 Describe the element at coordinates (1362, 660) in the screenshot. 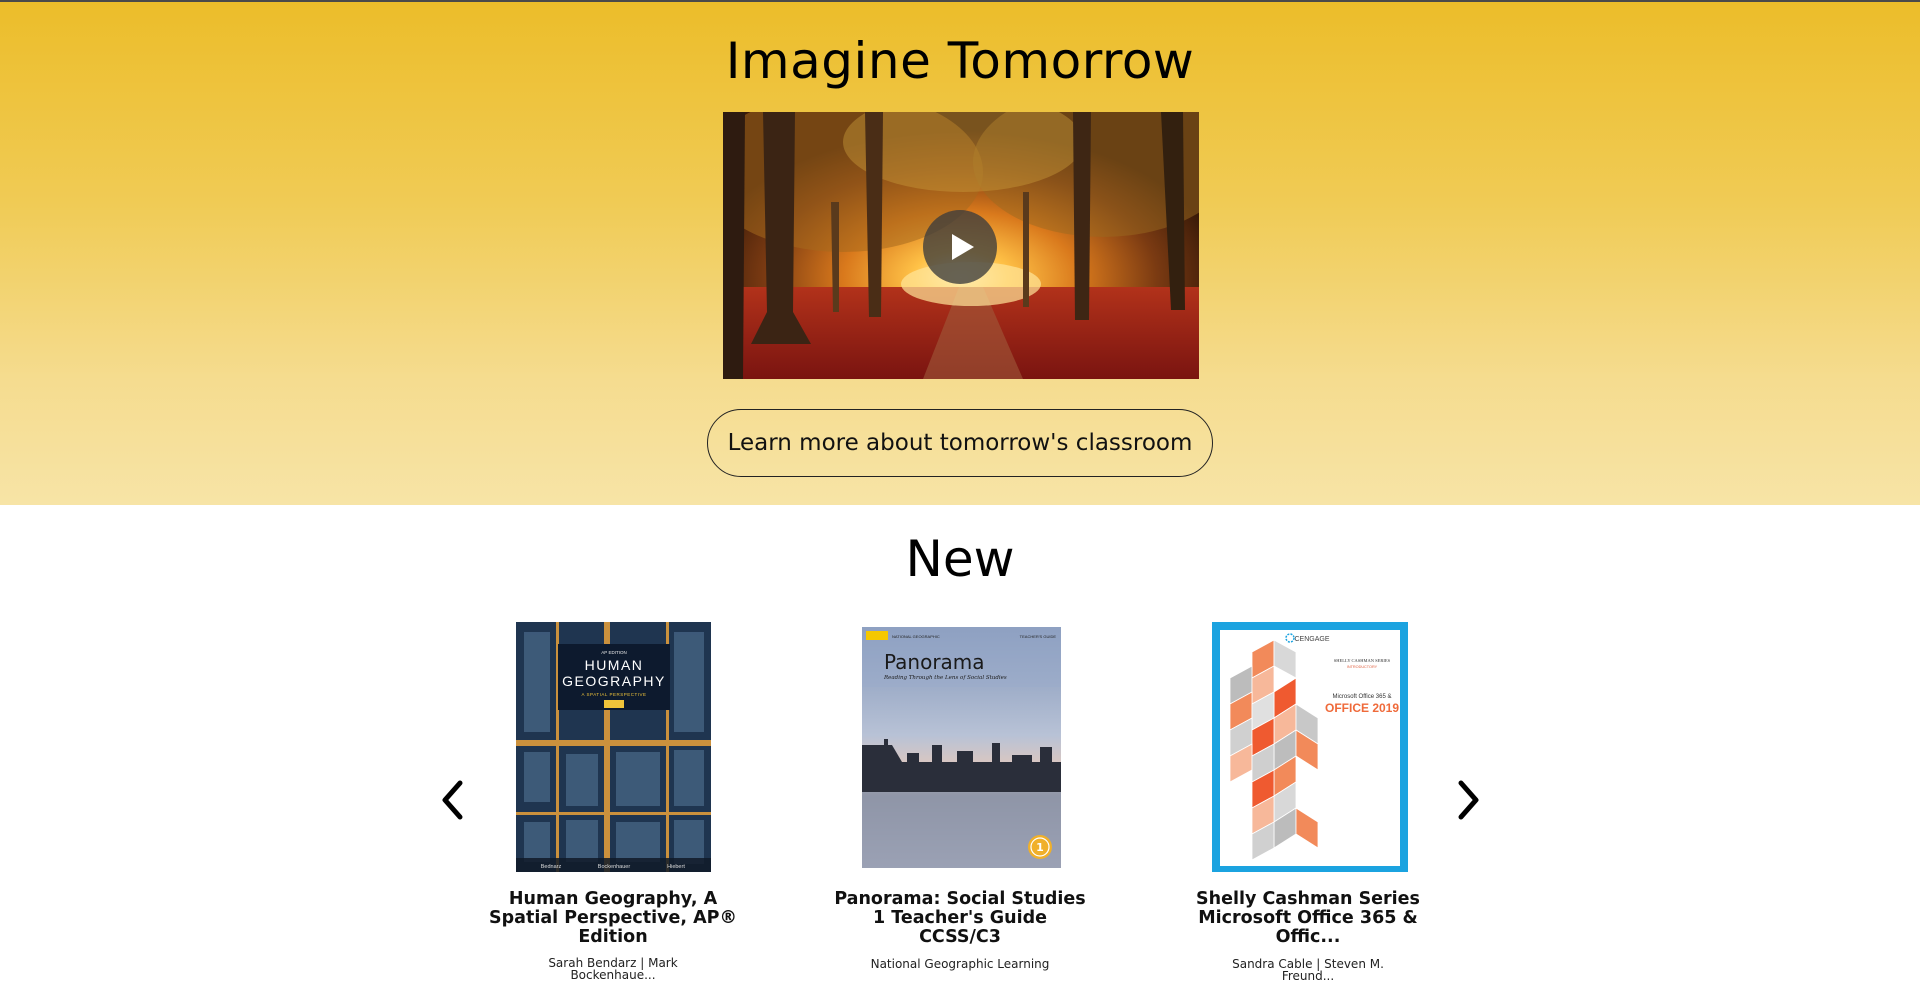

I see `cover-text: SHELLY CASHMAN SERIES` at that location.